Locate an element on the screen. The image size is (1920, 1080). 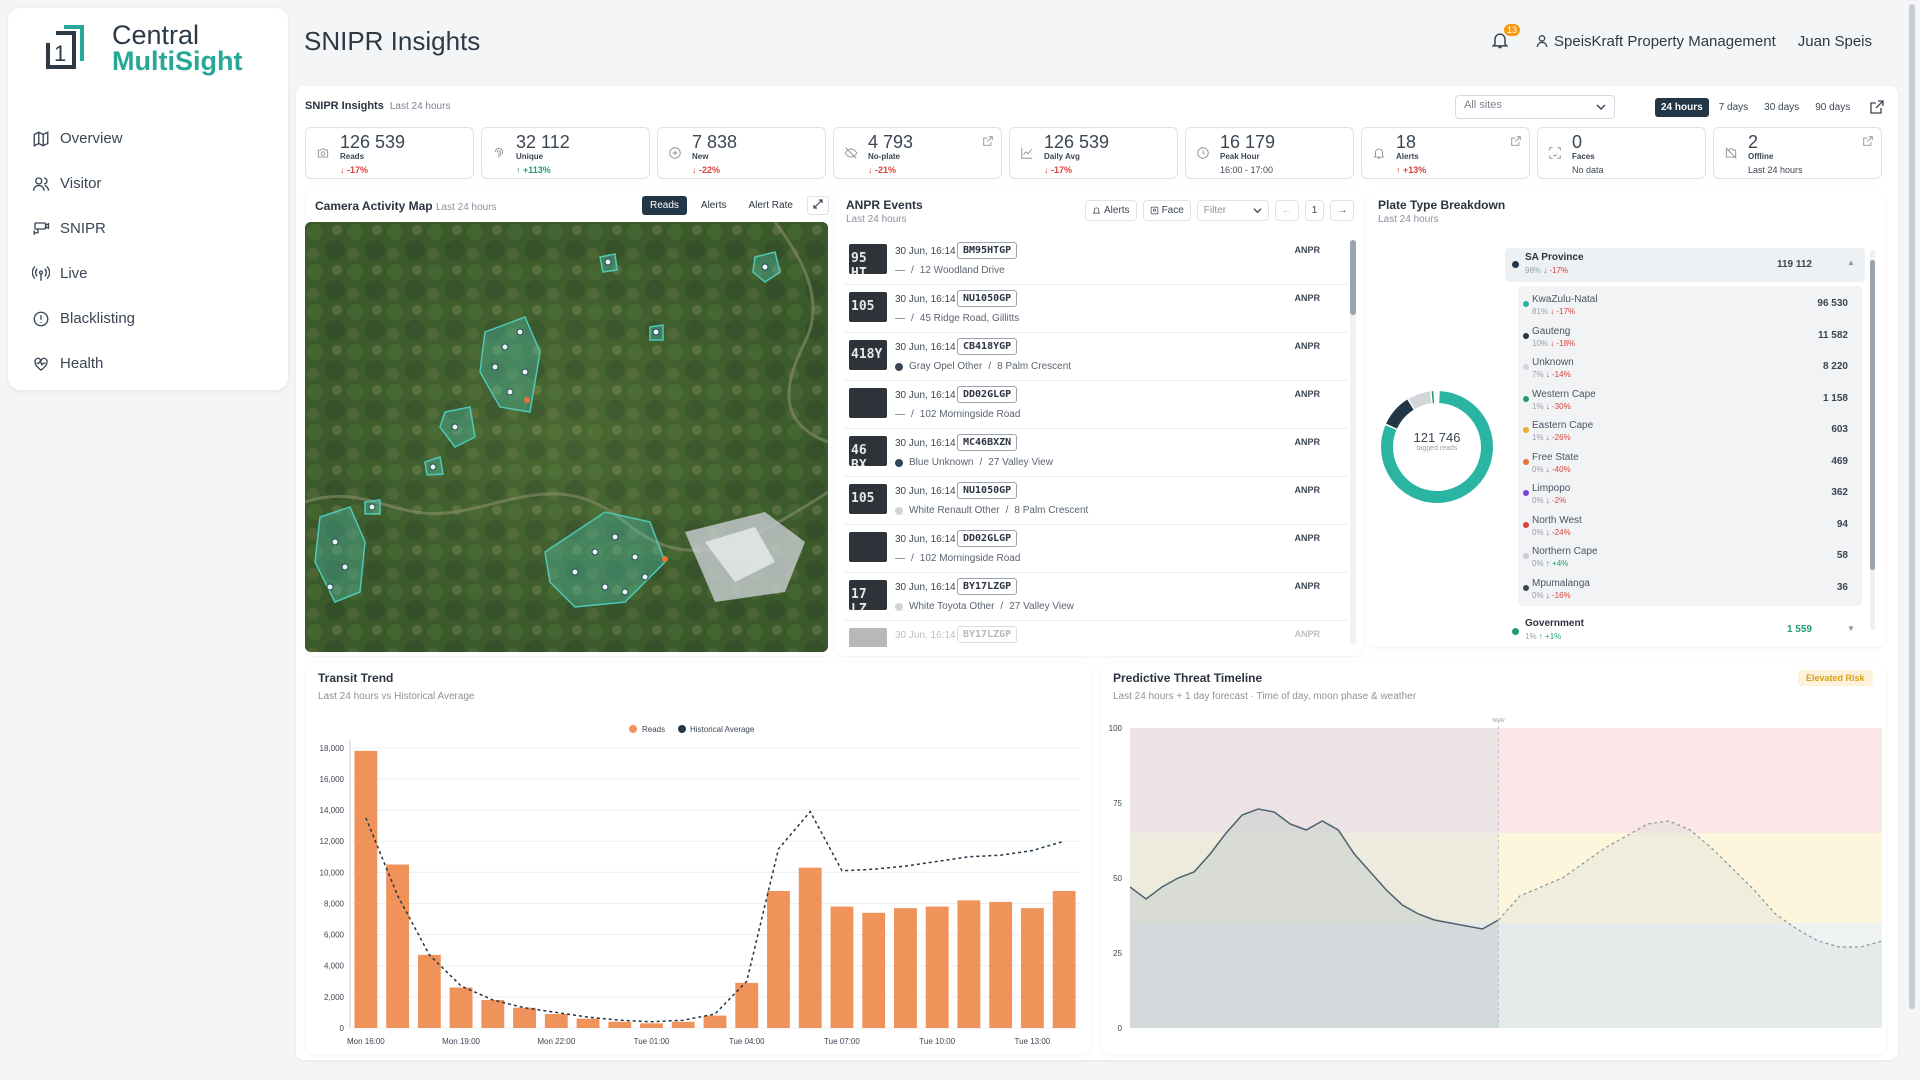
threat-title-text: Predictive Threat Timeline is located at coordinates (1188, 678).